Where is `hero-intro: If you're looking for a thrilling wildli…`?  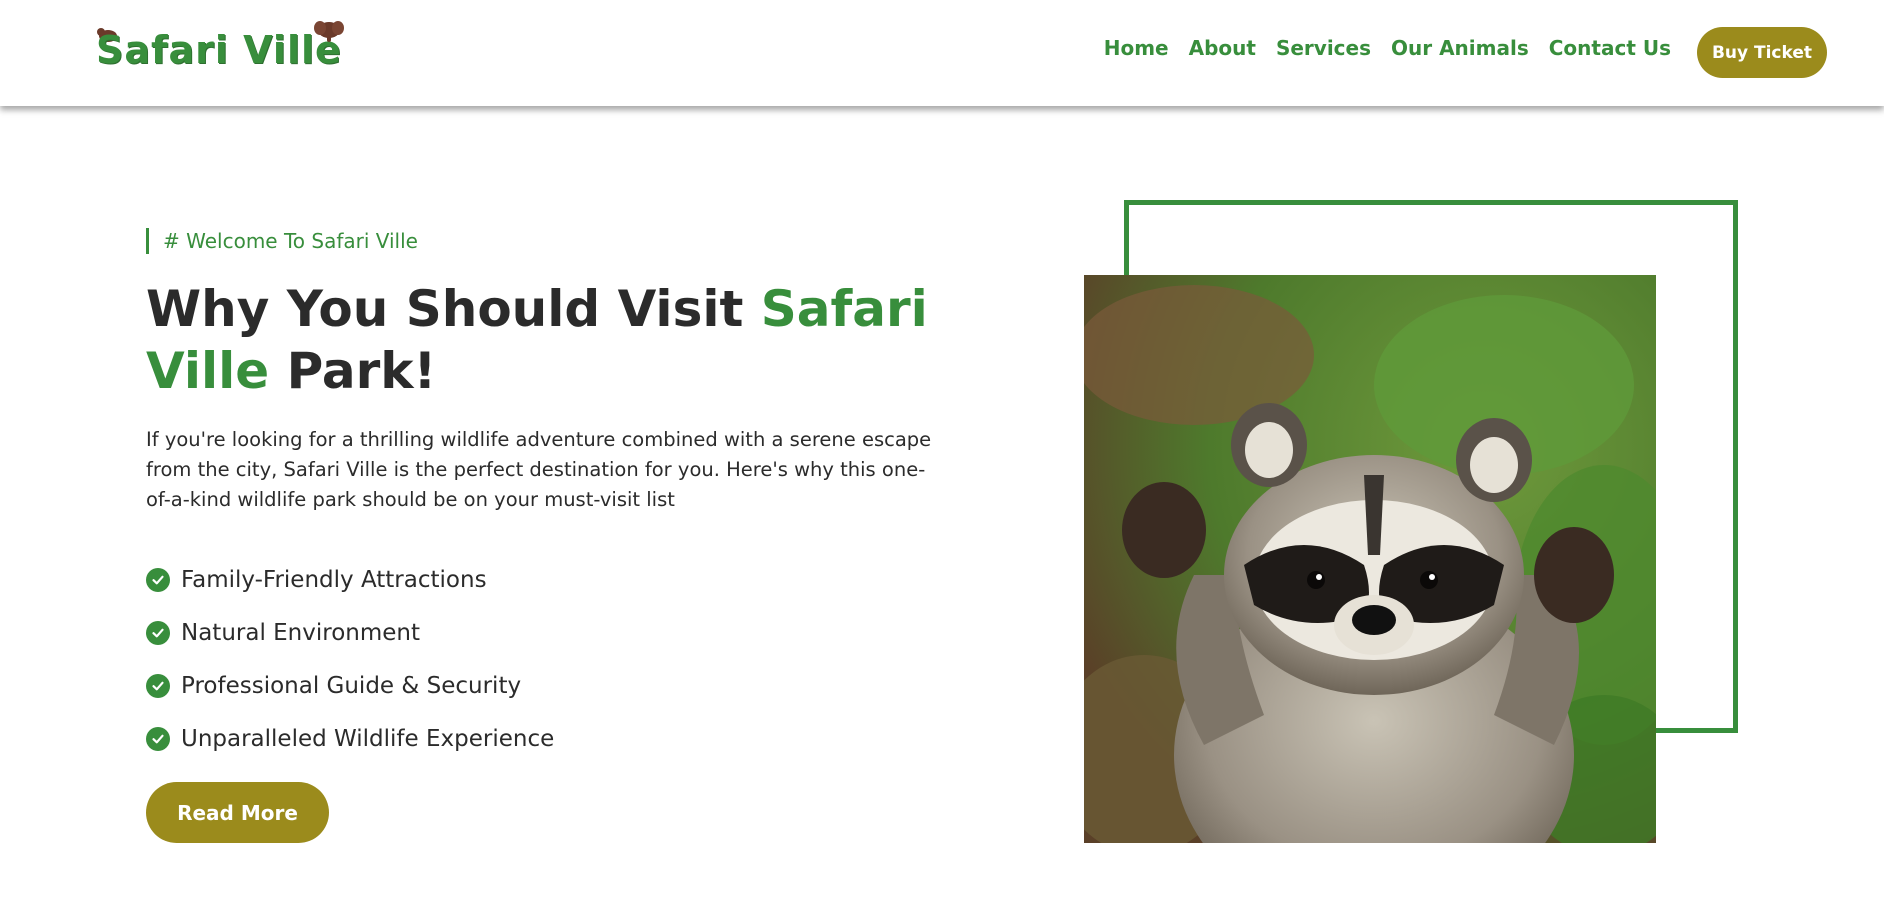 hero-intro: If you're looking for a thrilling wildli… is located at coordinates (539, 469).